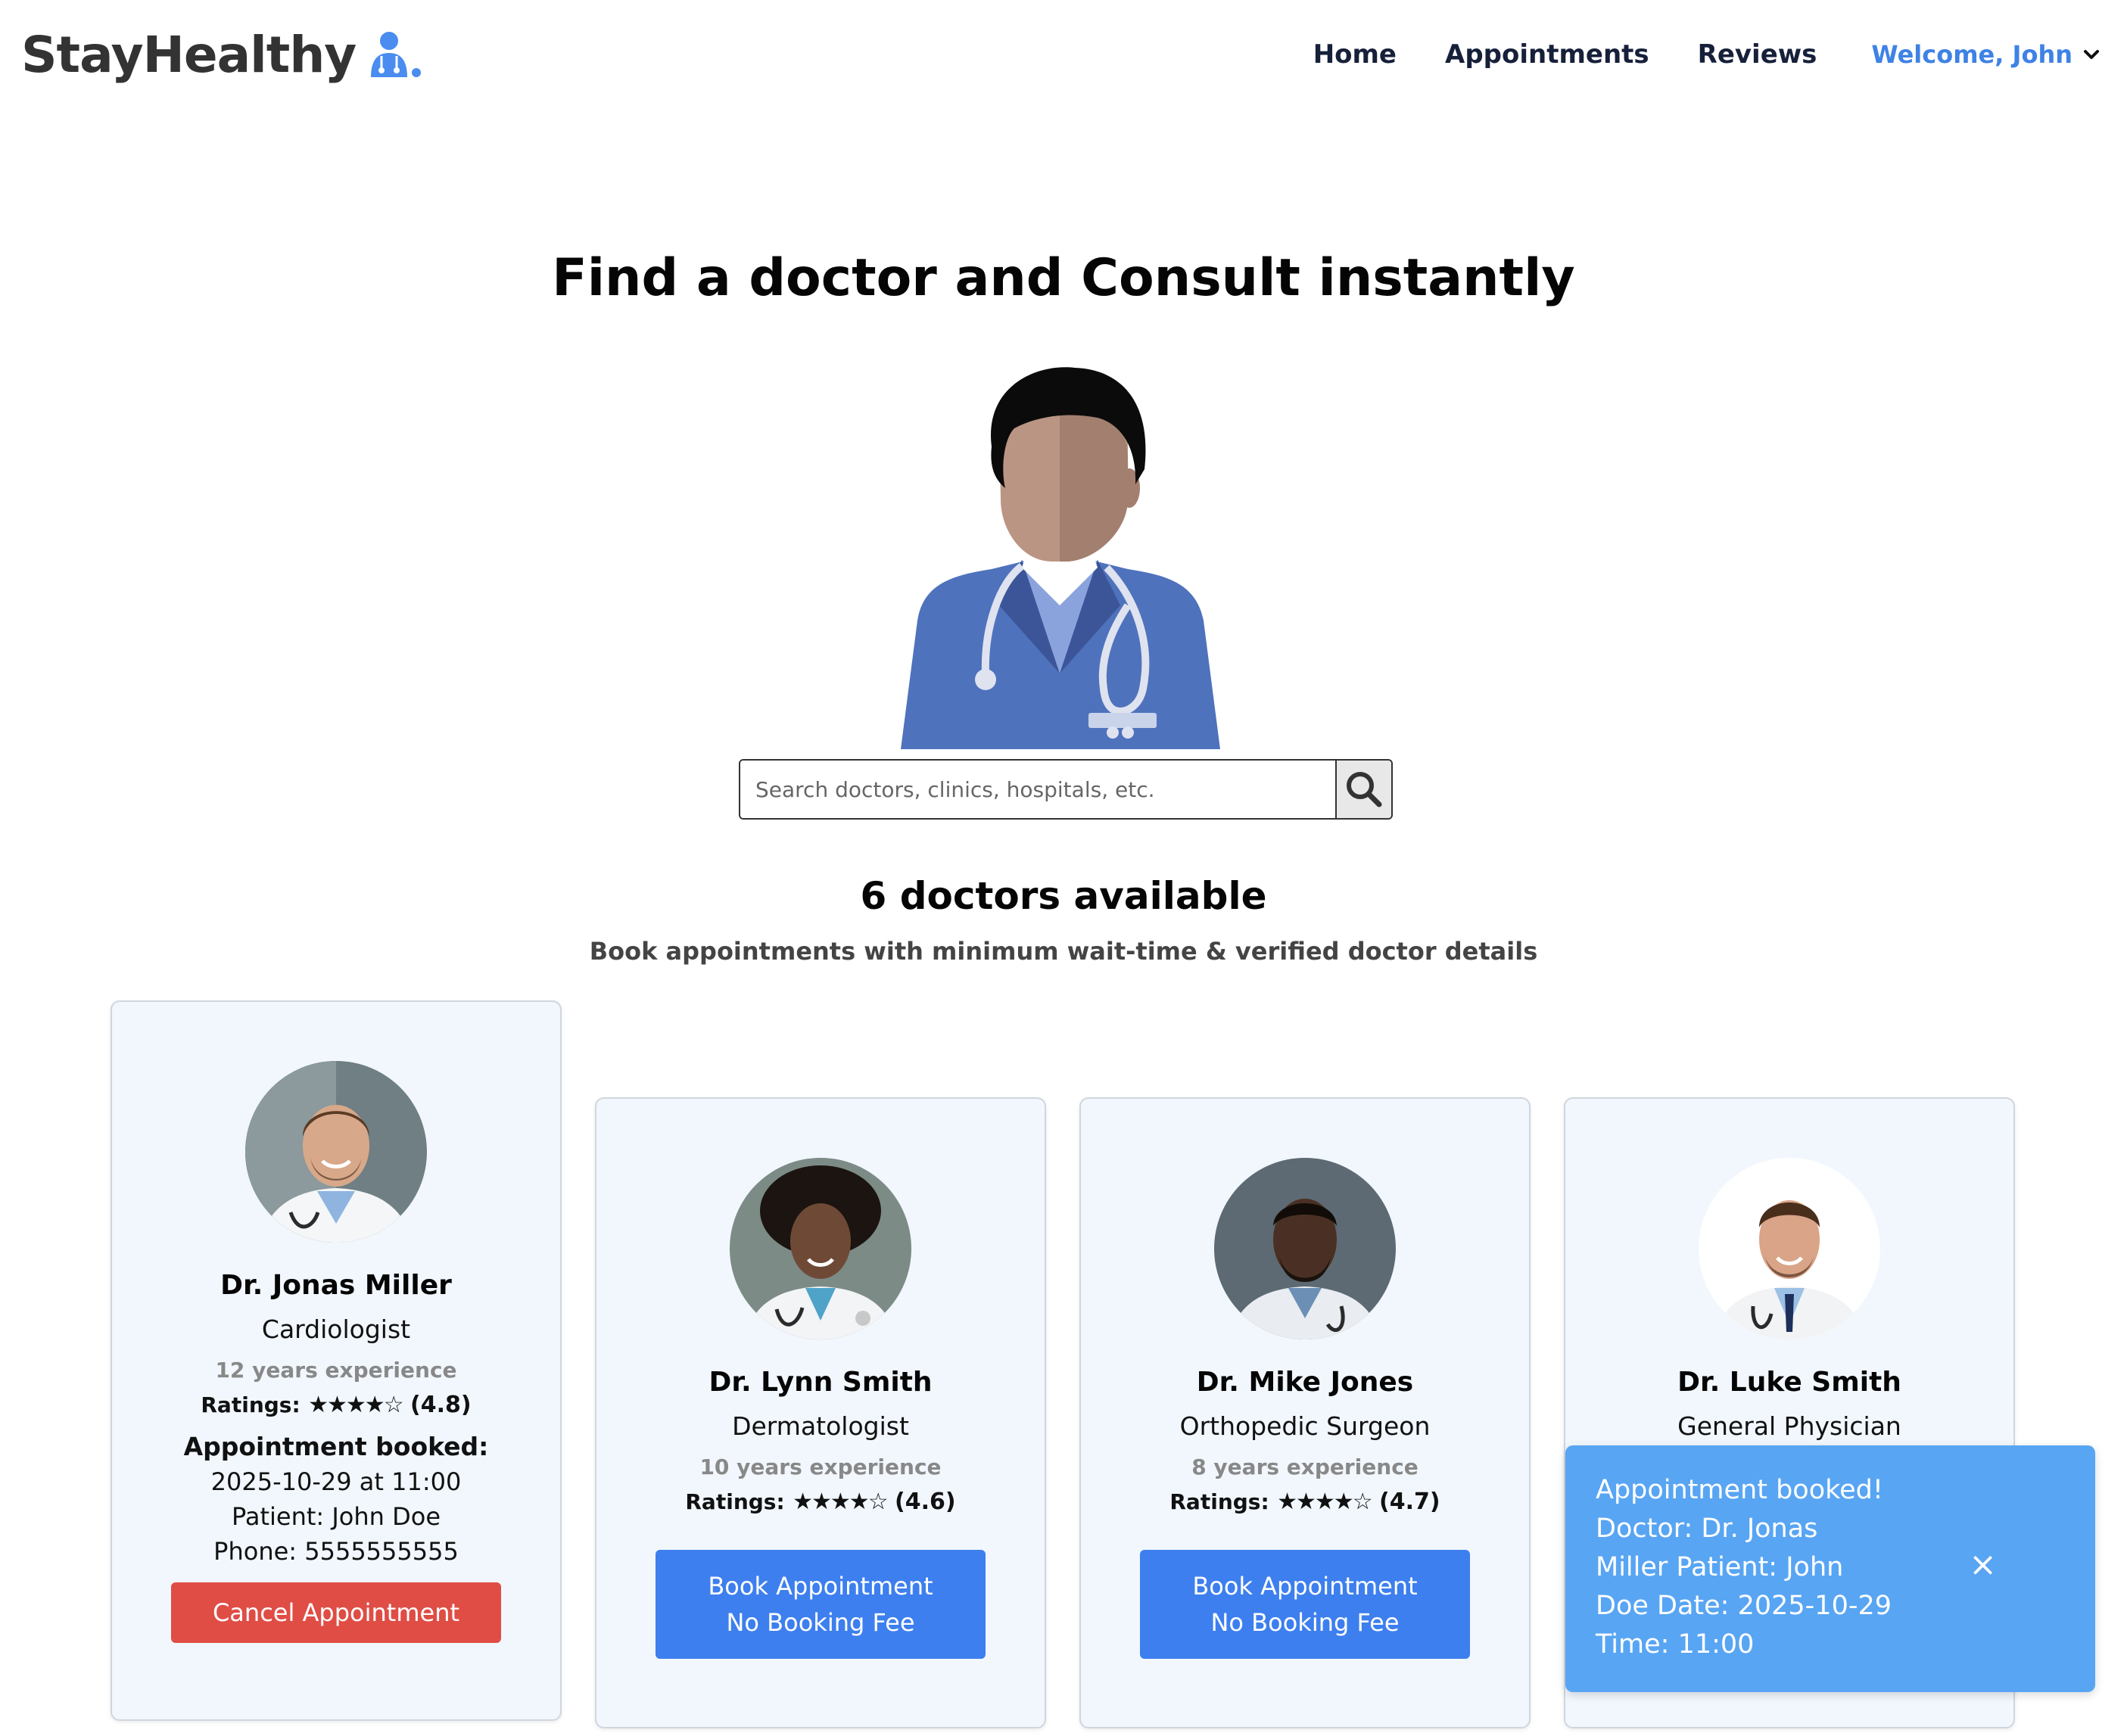  I want to click on toast-line: Miller Patient: John, so click(1720, 1567).